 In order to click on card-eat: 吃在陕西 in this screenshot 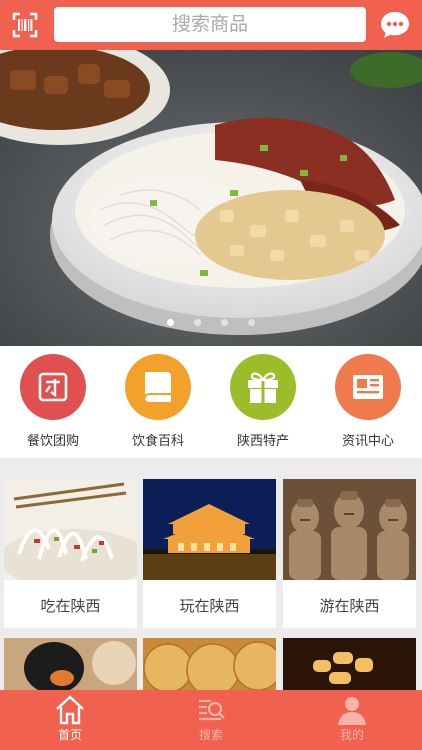, I will do `click(70, 553)`.